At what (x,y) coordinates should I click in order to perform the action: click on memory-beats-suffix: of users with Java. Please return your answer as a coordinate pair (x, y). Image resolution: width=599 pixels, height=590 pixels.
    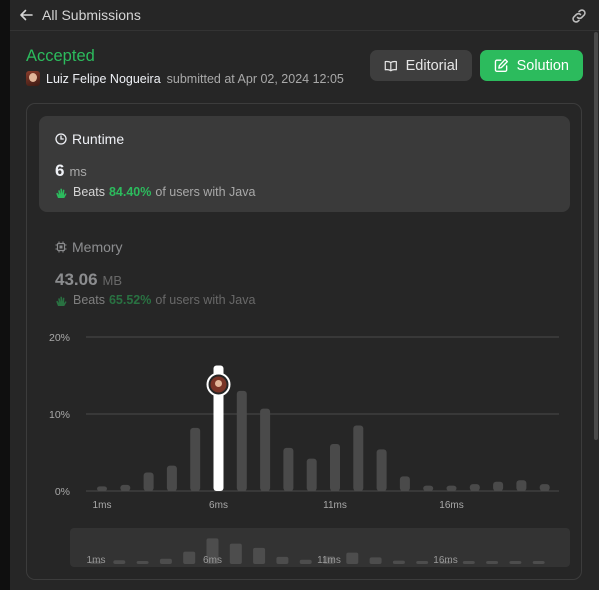
    Looking at the image, I should click on (205, 300).